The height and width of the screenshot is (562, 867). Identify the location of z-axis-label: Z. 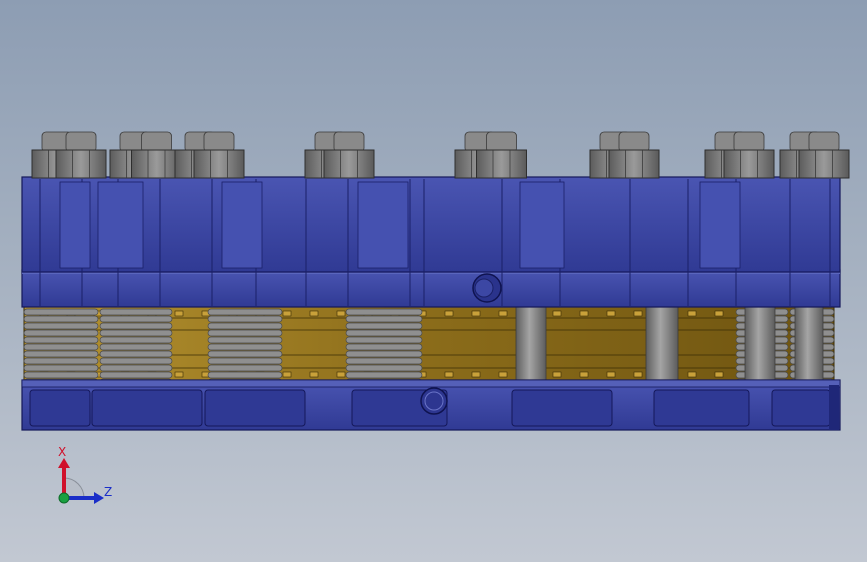
(108, 492).